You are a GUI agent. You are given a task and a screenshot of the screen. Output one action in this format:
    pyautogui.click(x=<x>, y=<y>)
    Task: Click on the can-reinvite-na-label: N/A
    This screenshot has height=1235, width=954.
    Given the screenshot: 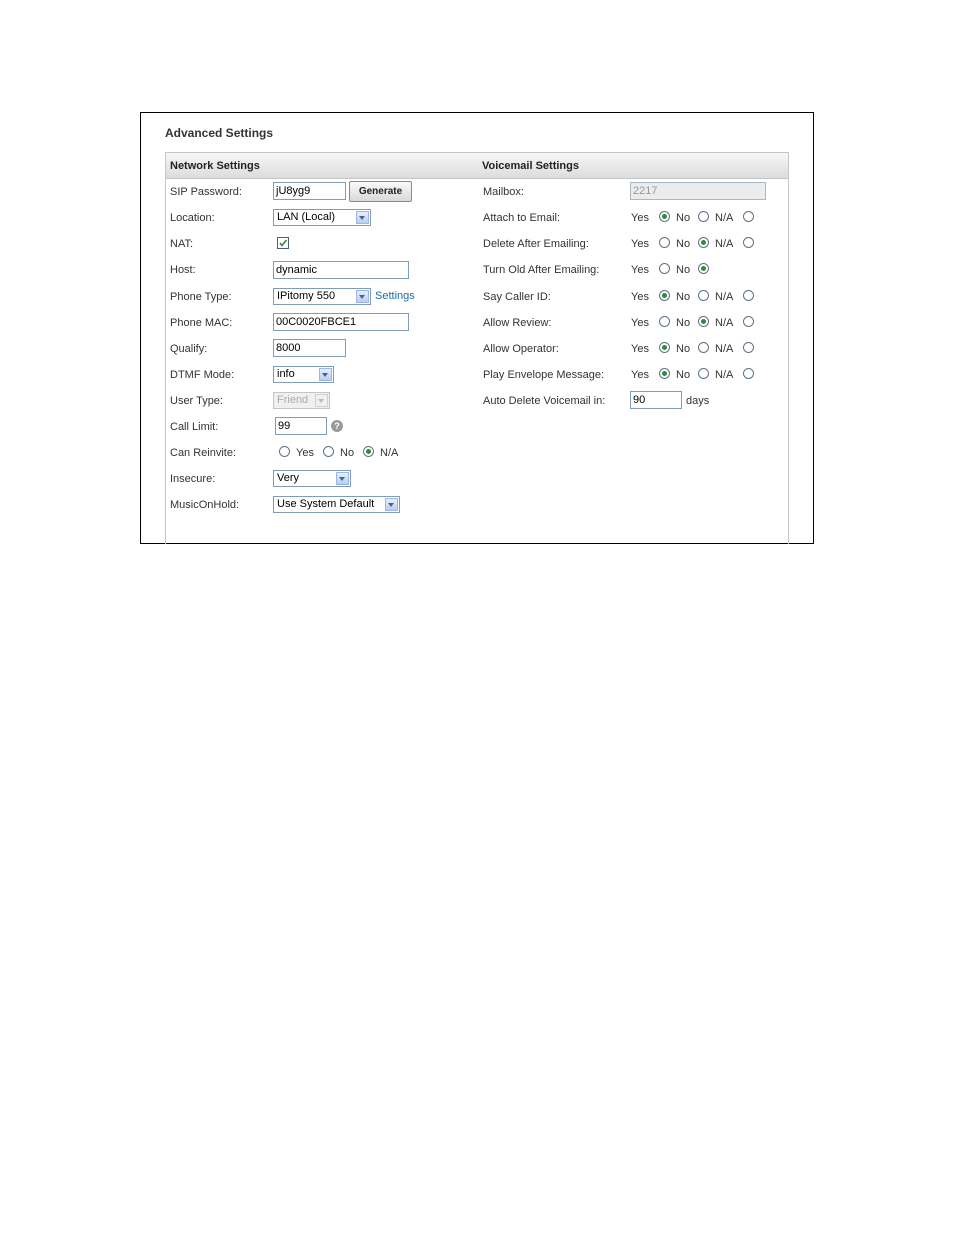 What is the action you would take?
    pyautogui.click(x=389, y=453)
    